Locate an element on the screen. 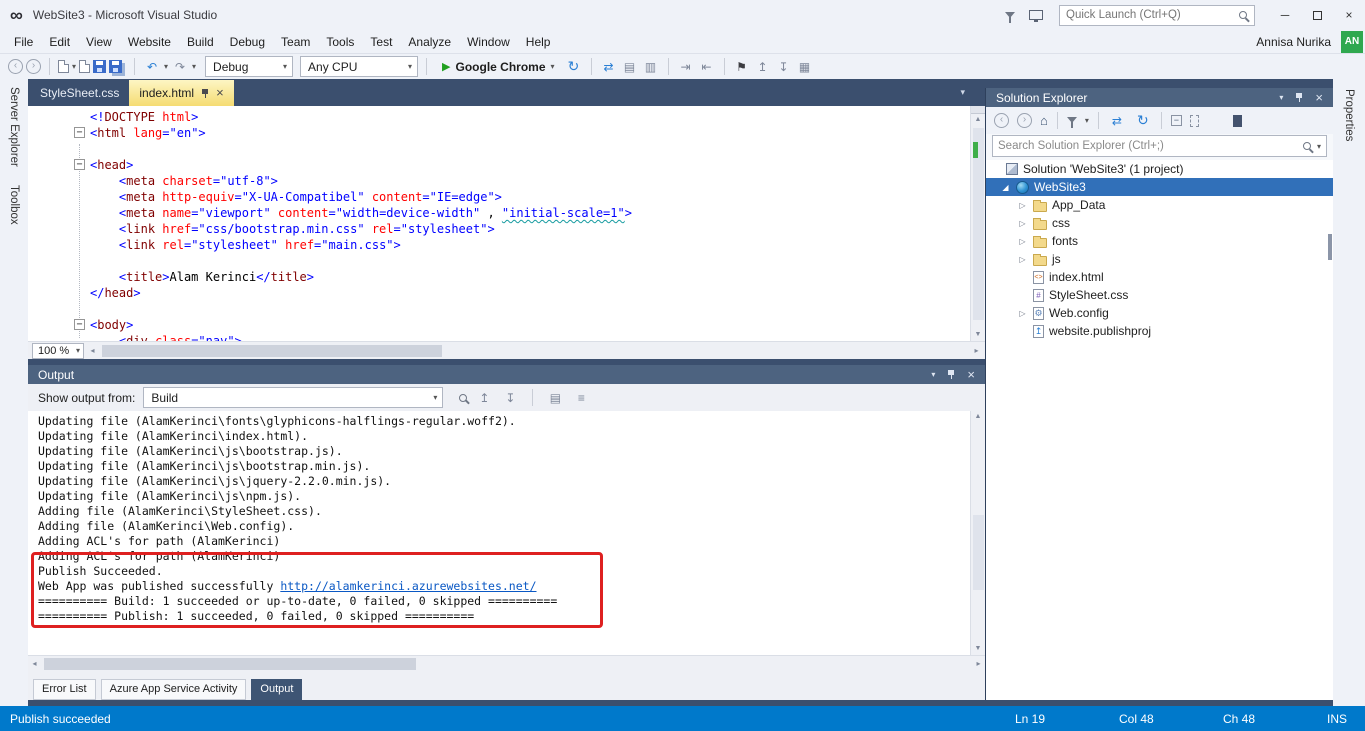  menu-tools: Tools is located at coordinates (340, 42).